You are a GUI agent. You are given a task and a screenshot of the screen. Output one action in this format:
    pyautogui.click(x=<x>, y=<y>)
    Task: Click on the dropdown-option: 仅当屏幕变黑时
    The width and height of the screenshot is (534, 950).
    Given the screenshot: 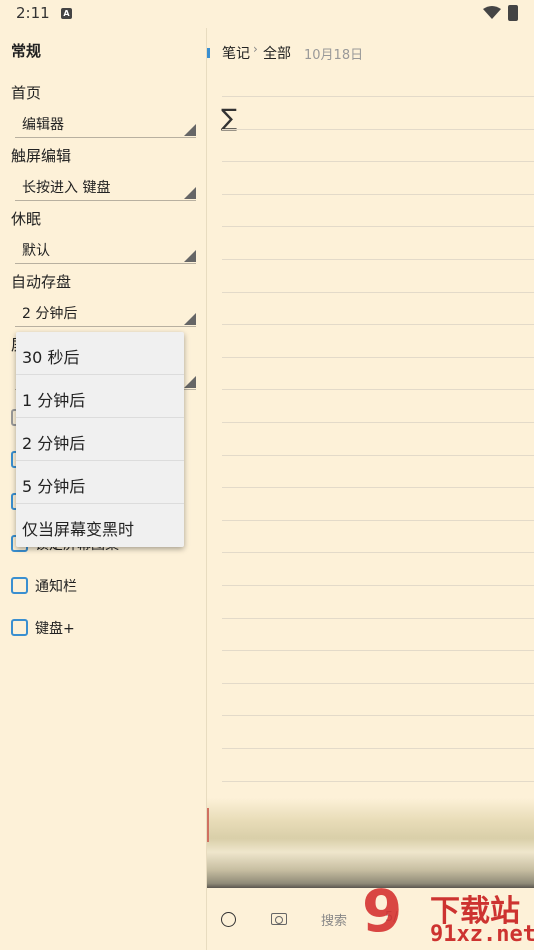 What is the action you would take?
    pyautogui.click(x=100, y=525)
    